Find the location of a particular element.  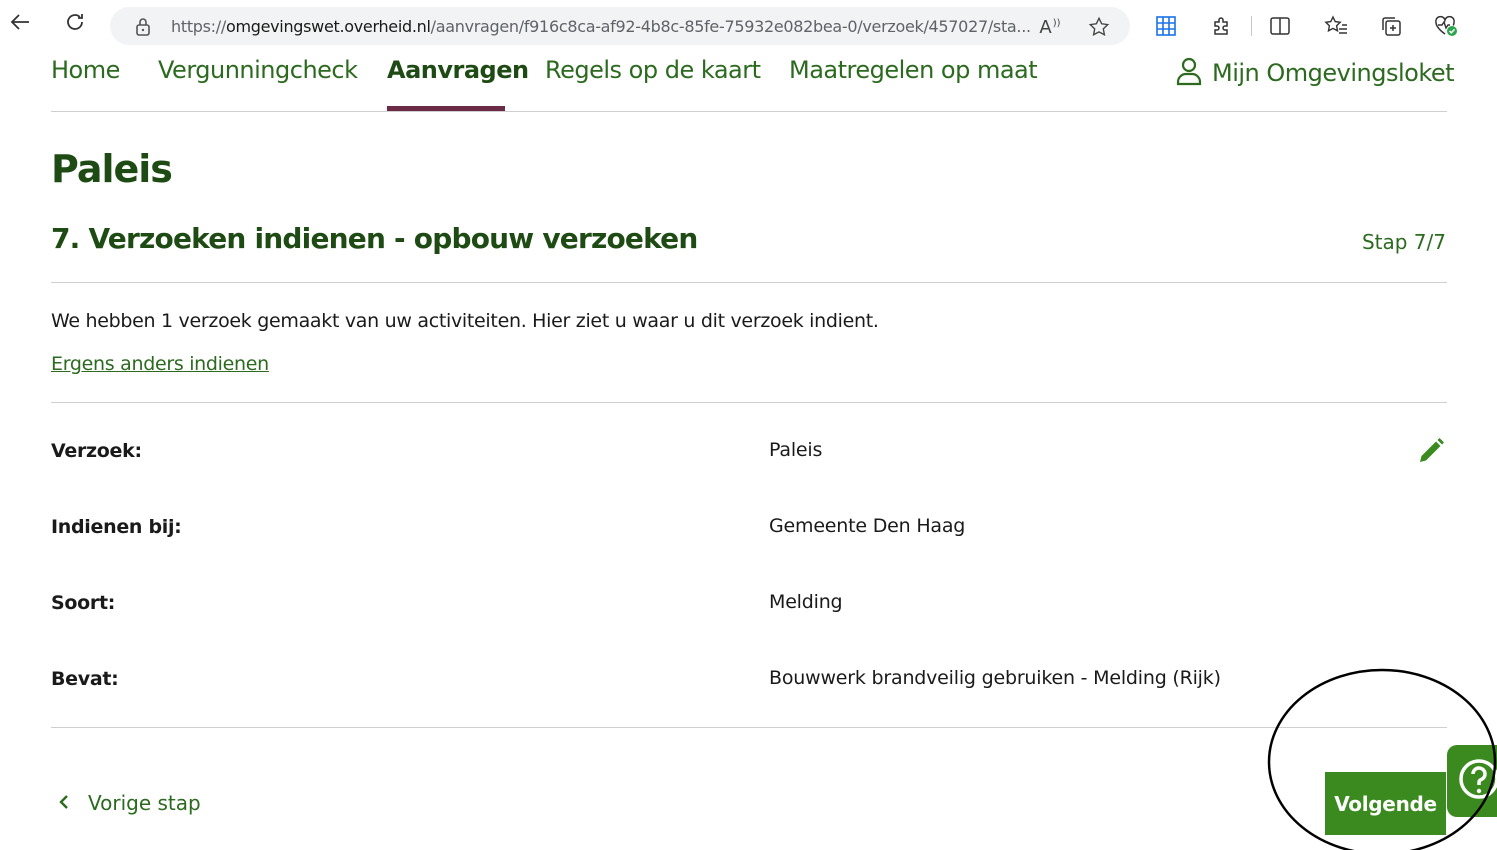

login-link: Mijn Omgevingsloket is located at coordinates (1315, 73).